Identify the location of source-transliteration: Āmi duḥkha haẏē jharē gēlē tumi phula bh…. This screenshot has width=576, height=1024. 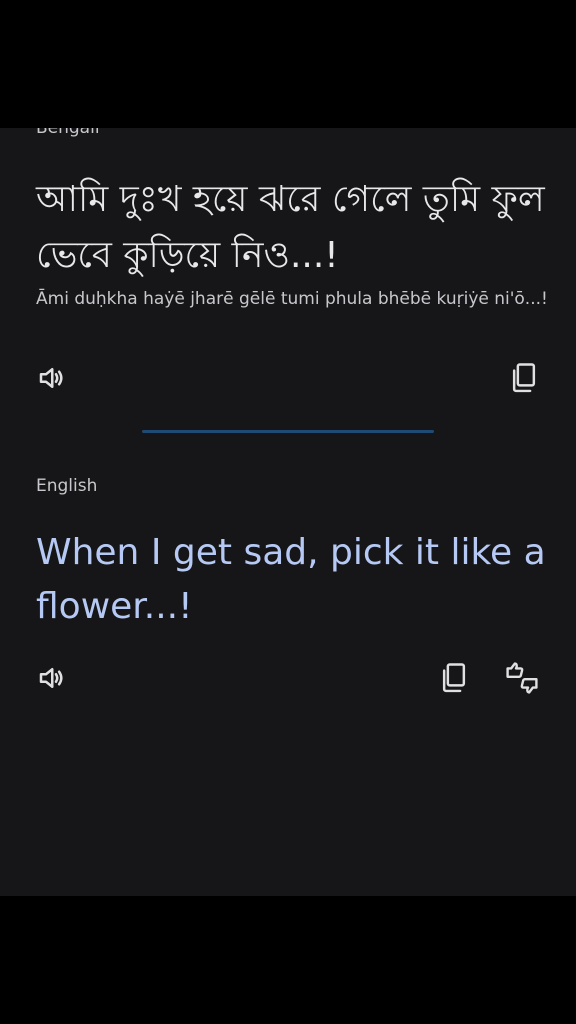
(292, 299).